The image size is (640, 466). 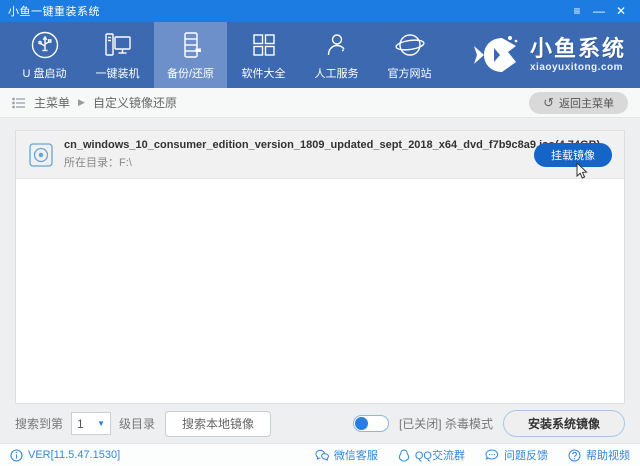 I want to click on titlebar: 小鱼一键重装系统 ≡ — ✕, so click(x=320, y=11).